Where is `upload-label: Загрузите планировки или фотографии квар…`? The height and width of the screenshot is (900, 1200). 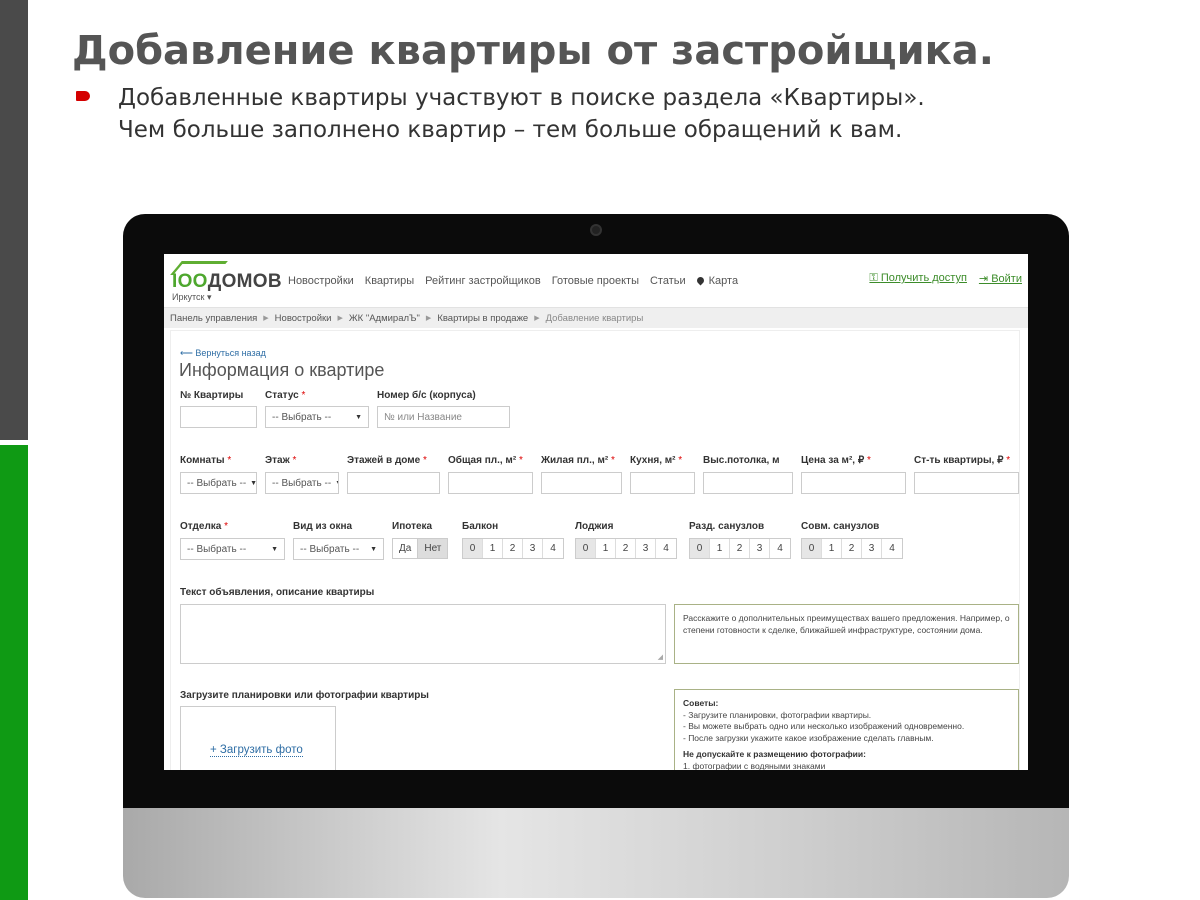 upload-label: Загрузите планировки или фотографии квар… is located at coordinates (304, 695).